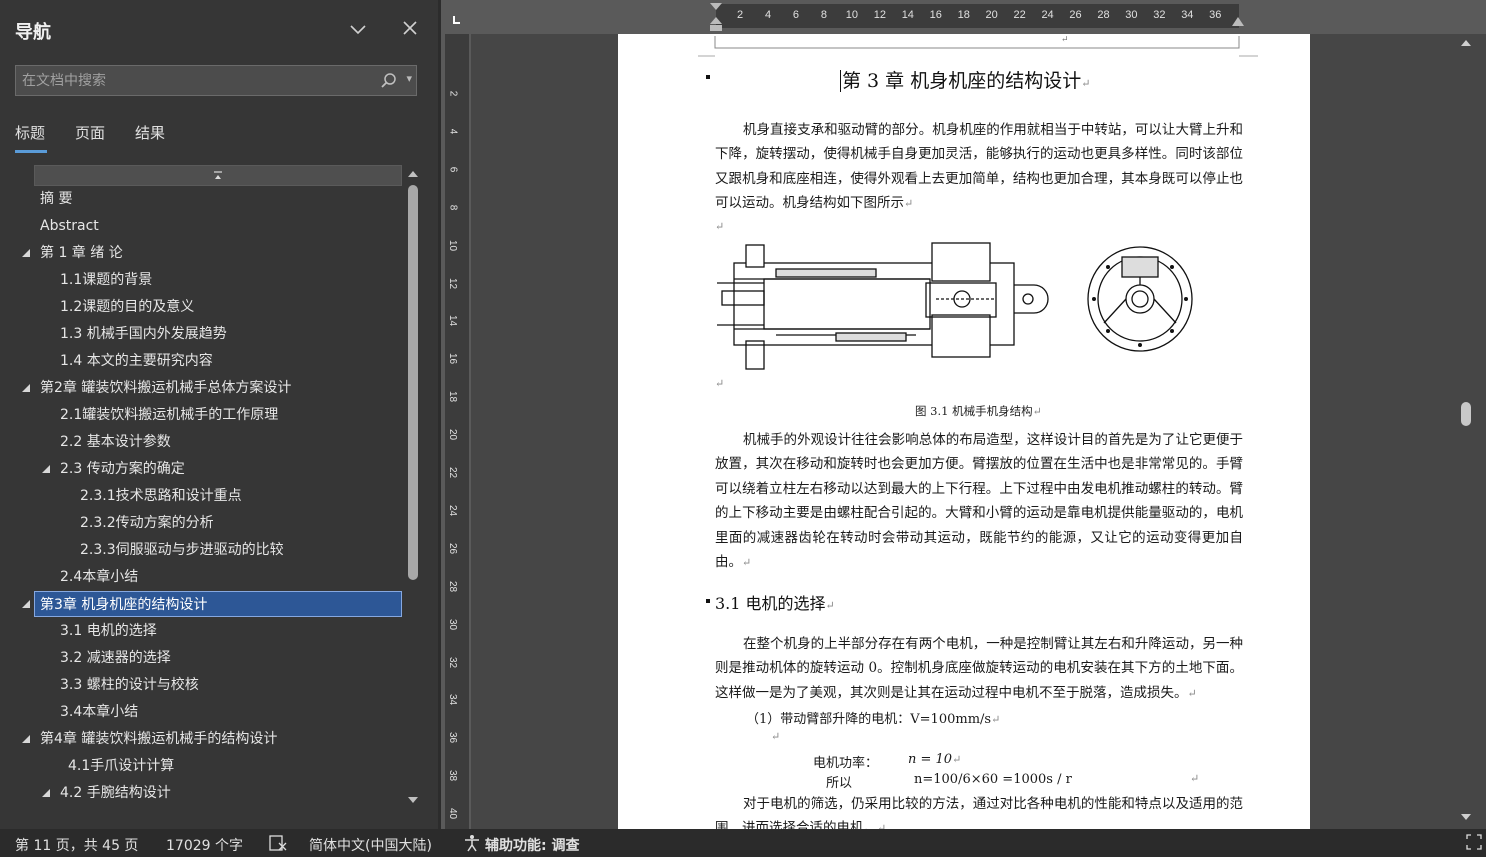 This screenshot has width=1486, height=857. What do you see at coordinates (122, 469) in the screenshot?
I see `nav-heading-item: 2.3 传动方案的确定` at bounding box center [122, 469].